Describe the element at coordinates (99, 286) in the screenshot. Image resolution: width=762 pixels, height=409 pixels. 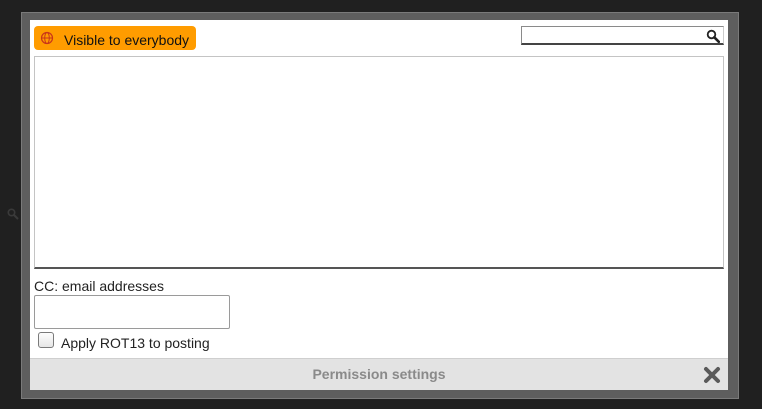
I see `cc-label: CC: email addresses` at that location.